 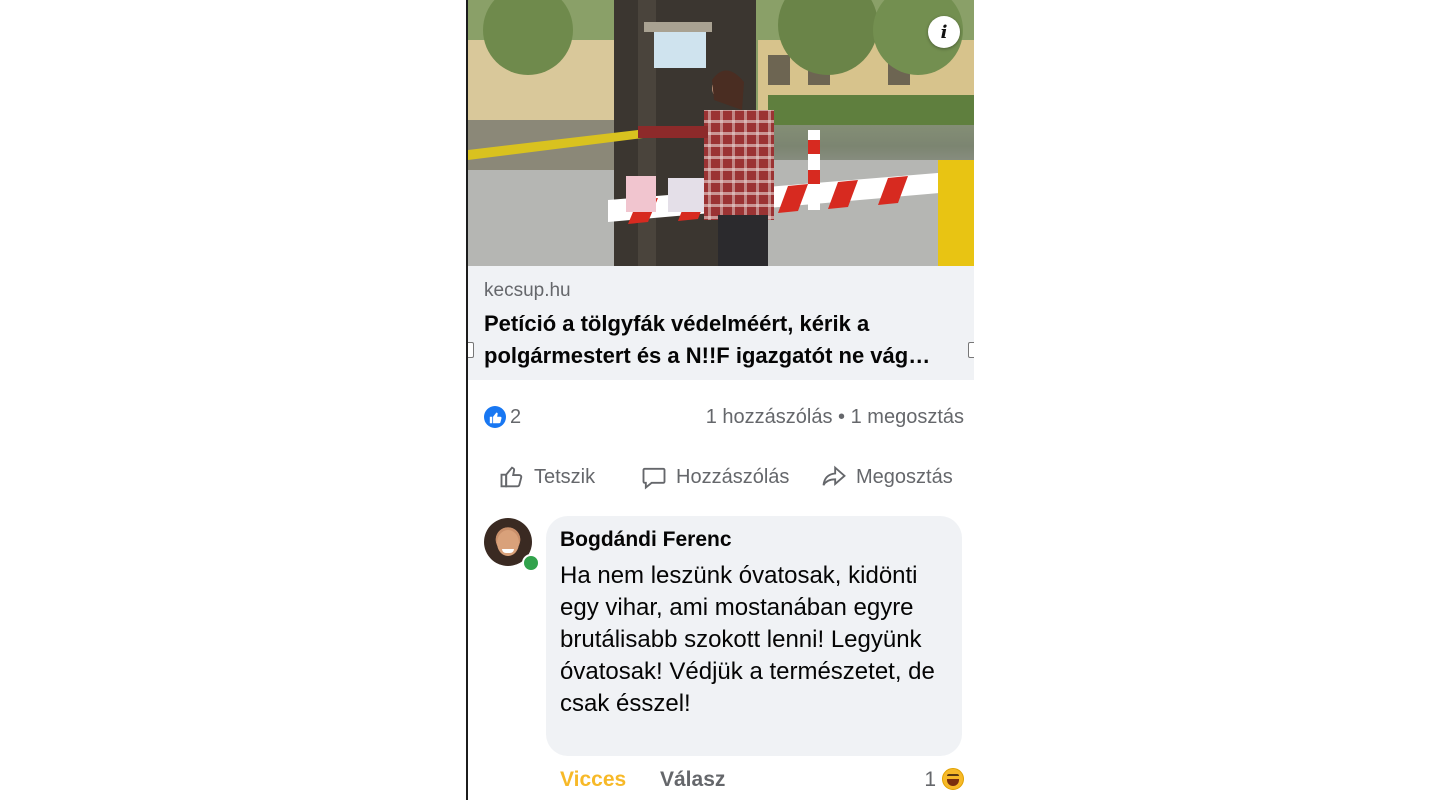 What do you see at coordinates (495, 417) in the screenshot?
I see `thumbs-up-icon` at bounding box center [495, 417].